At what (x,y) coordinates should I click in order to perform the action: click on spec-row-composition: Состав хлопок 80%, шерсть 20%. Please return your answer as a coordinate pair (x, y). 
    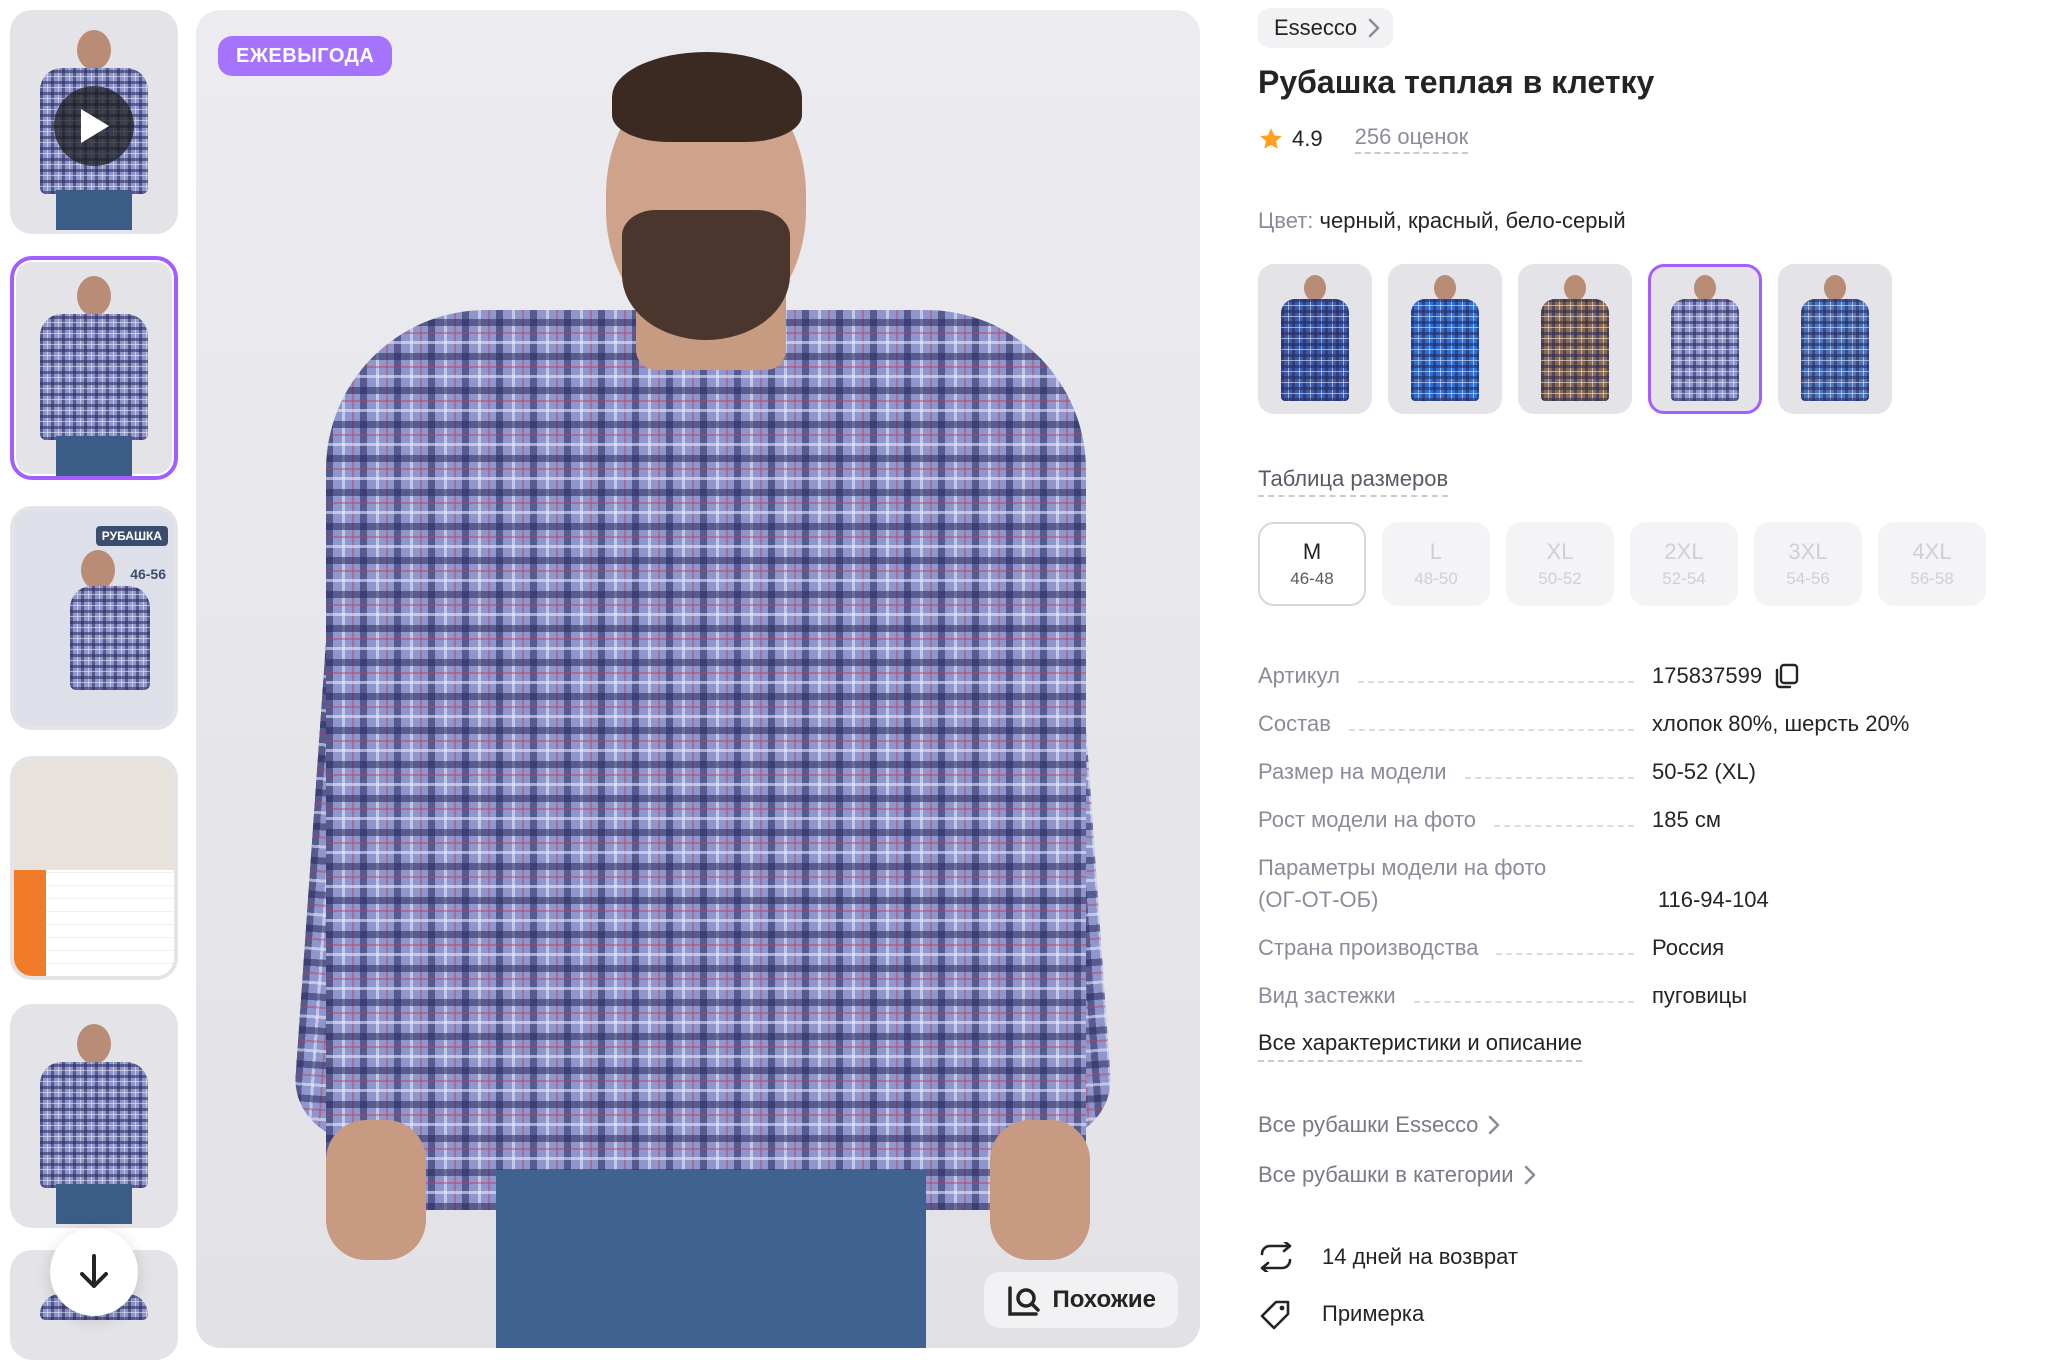
    Looking at the image, I should click on (1613, 724).